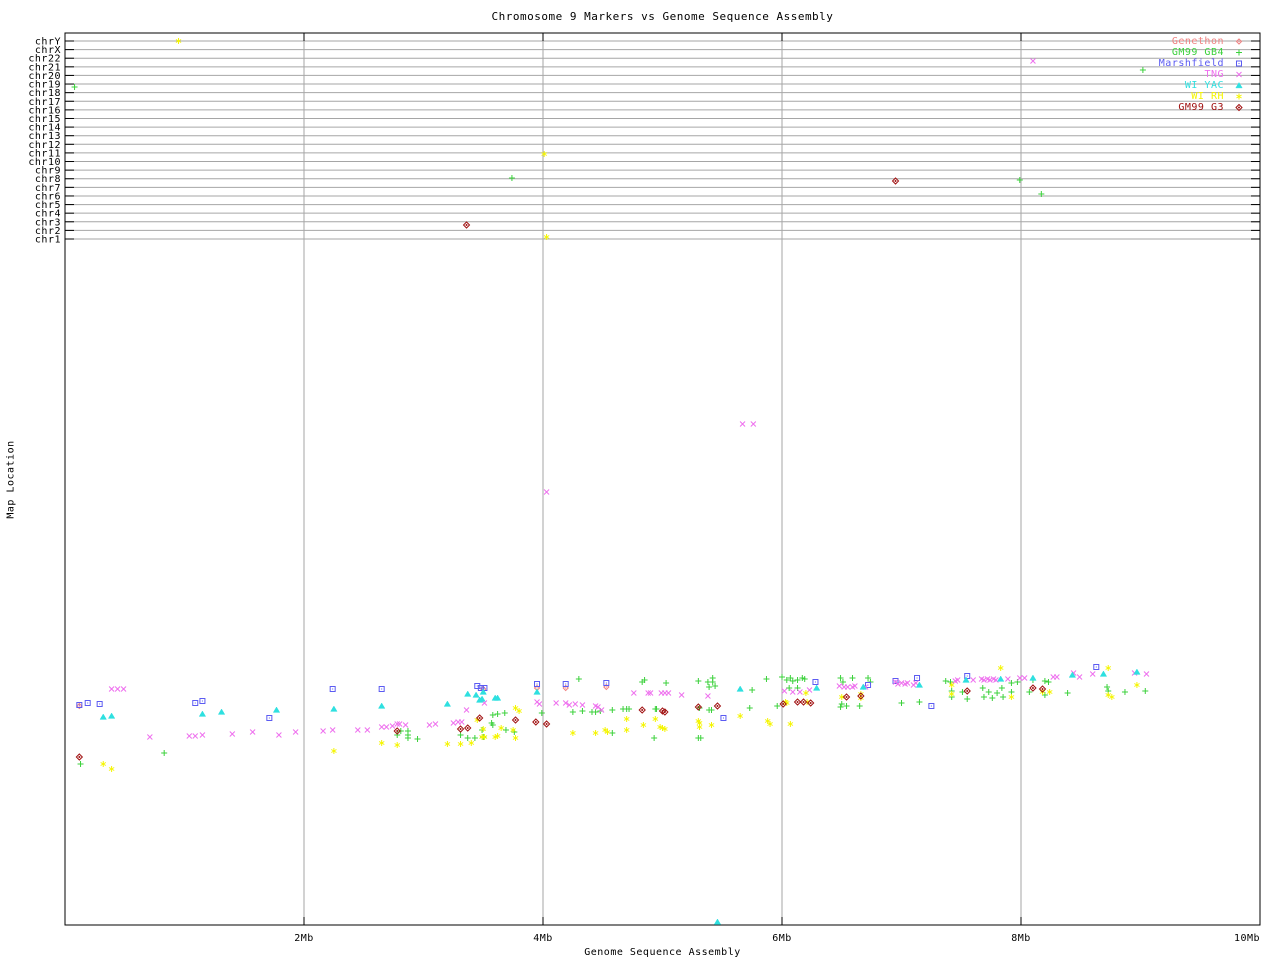  Describe the element at coordinates (1239, 41) in the screenshot. I see `legend-marker-genethon-icon` at that location.